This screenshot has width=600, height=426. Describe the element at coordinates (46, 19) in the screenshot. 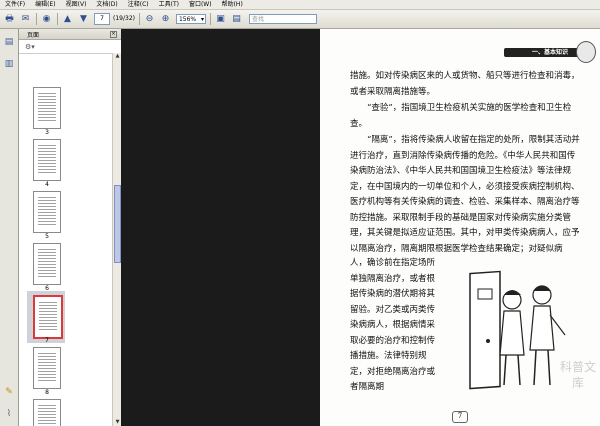

I see `disc-icon: ◉` at that location.